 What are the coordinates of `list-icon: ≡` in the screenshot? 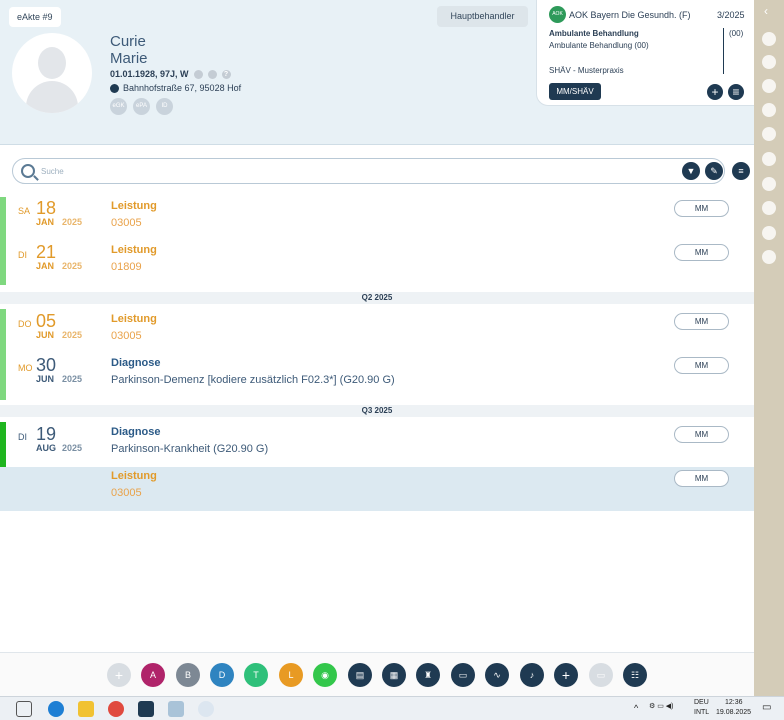 It's located at (736, 92).